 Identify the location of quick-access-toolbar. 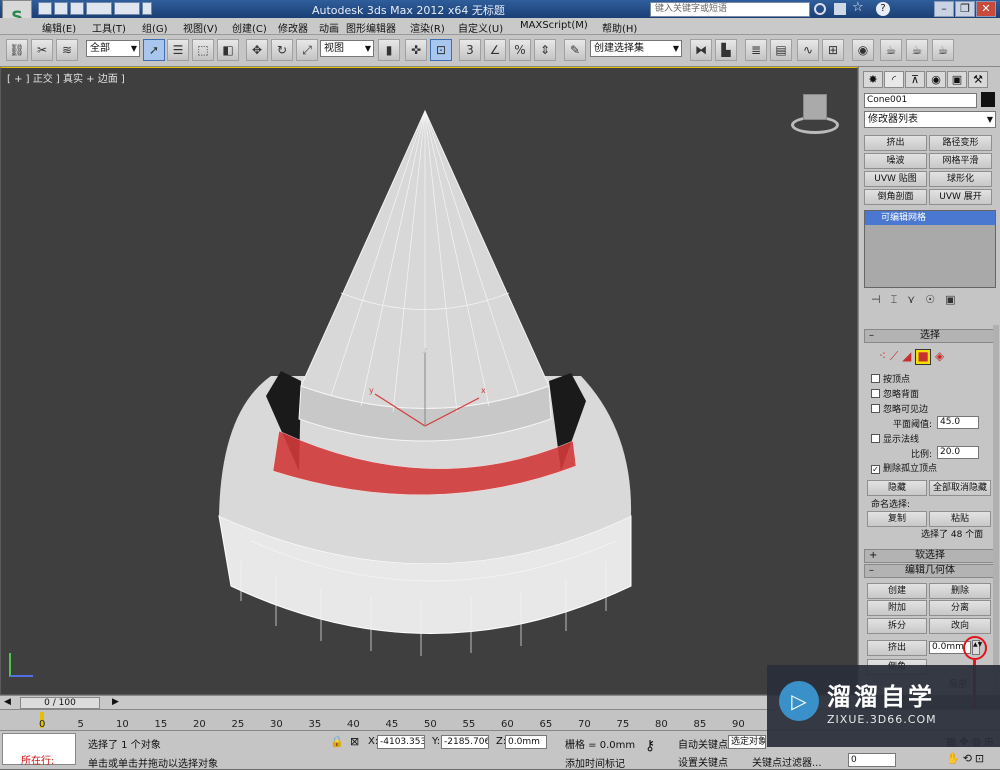
(96, 10).